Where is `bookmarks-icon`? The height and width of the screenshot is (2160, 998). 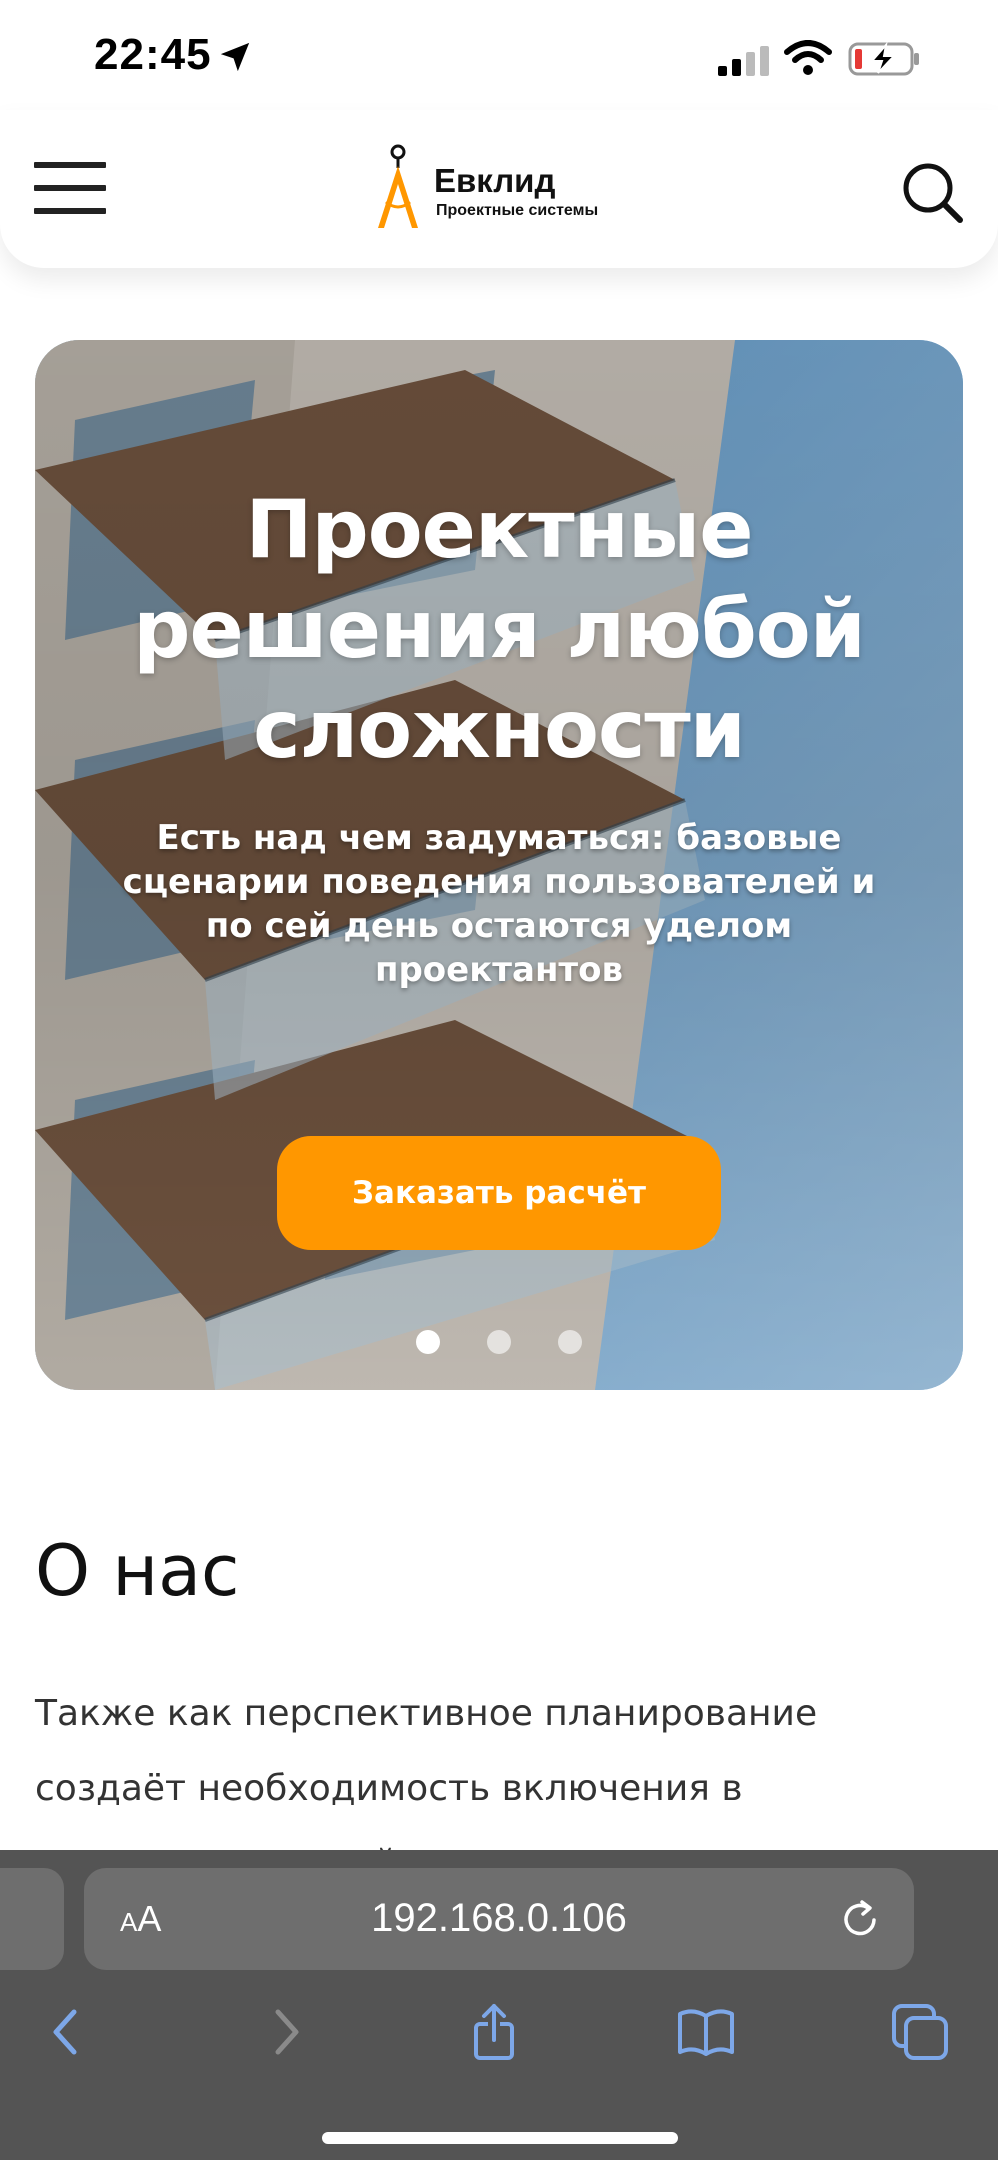
bookmarks-icon is located at coordinates (706, 2032).